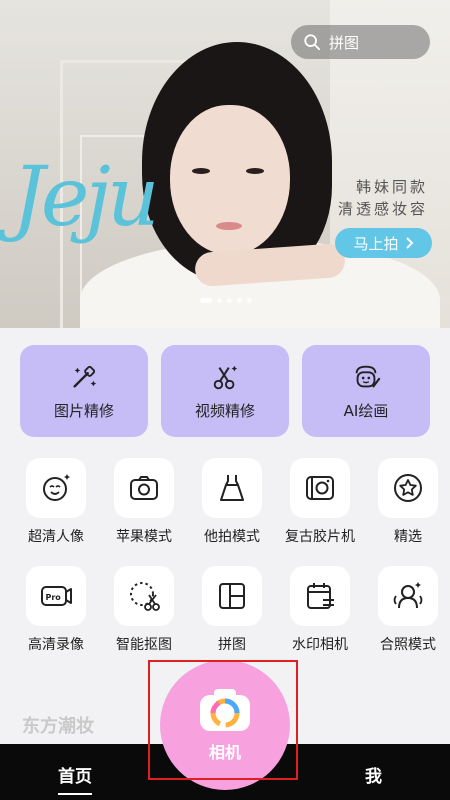 This screenshot has height=800, width=450. I want to click on tool-label: 水印相机, so click(320, 645).